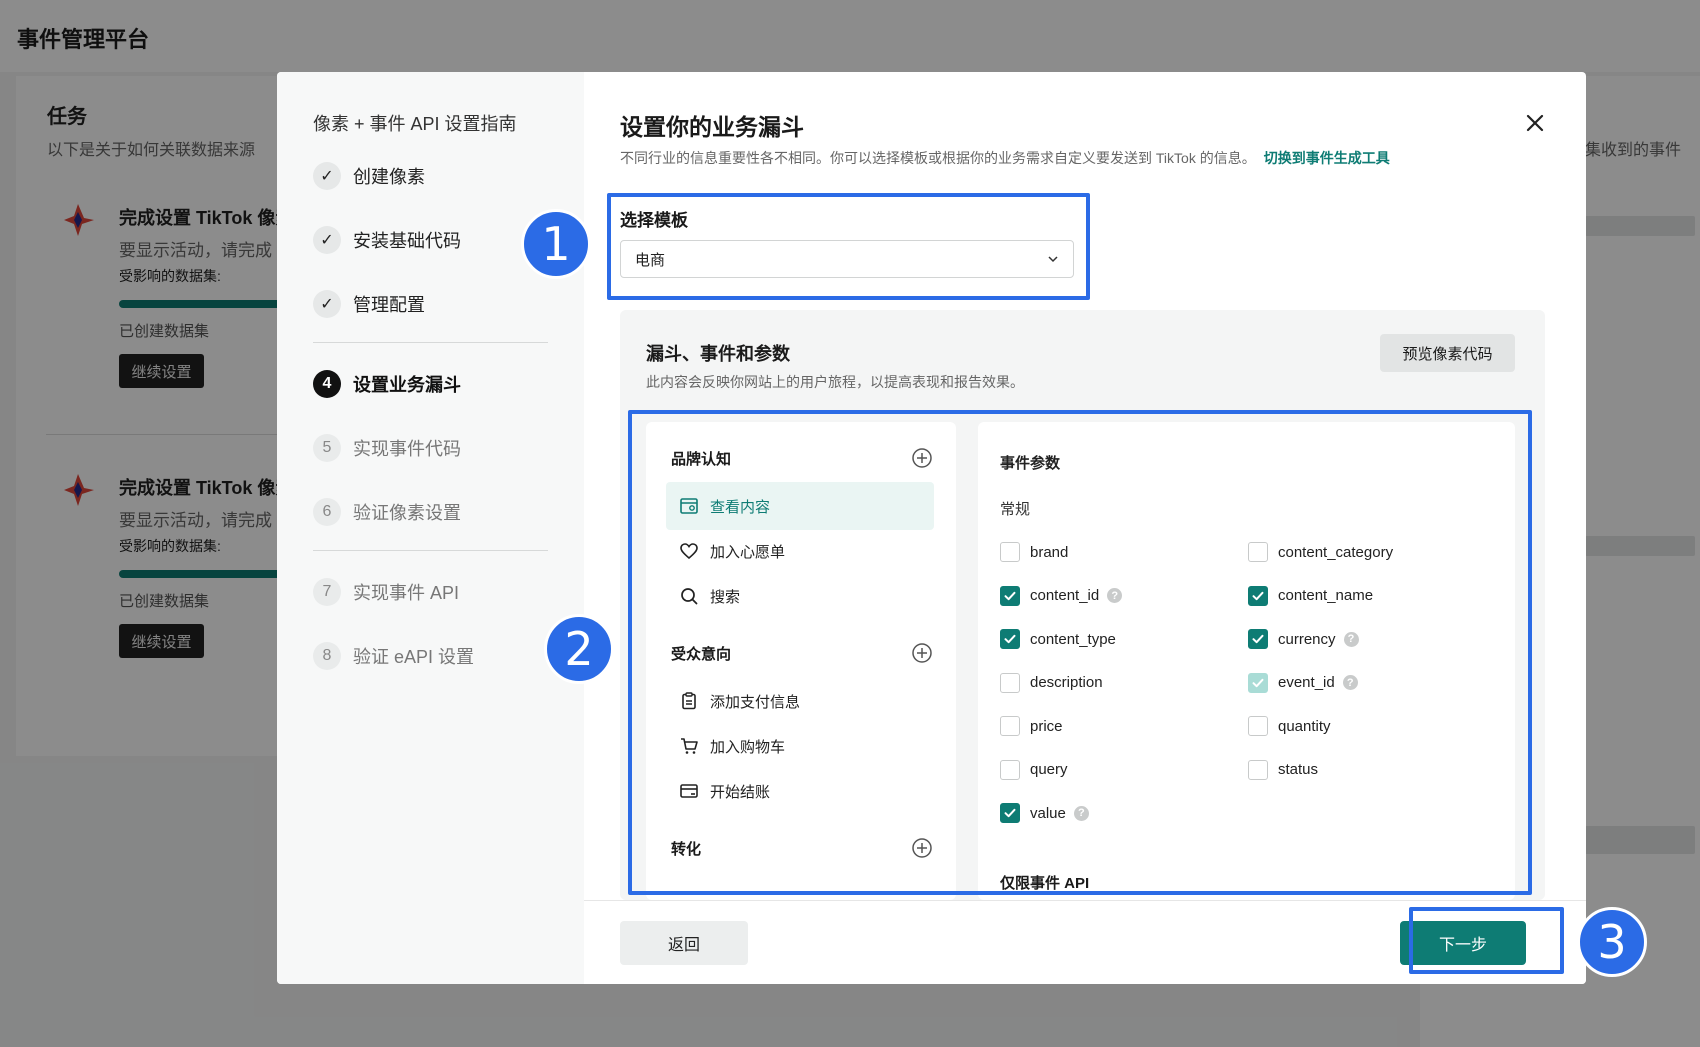 This screenshot has width=1700, height=1047. Describe the element at coordinates (1486, 940) in the screenshot. I see `highlight-box-next` at that location.